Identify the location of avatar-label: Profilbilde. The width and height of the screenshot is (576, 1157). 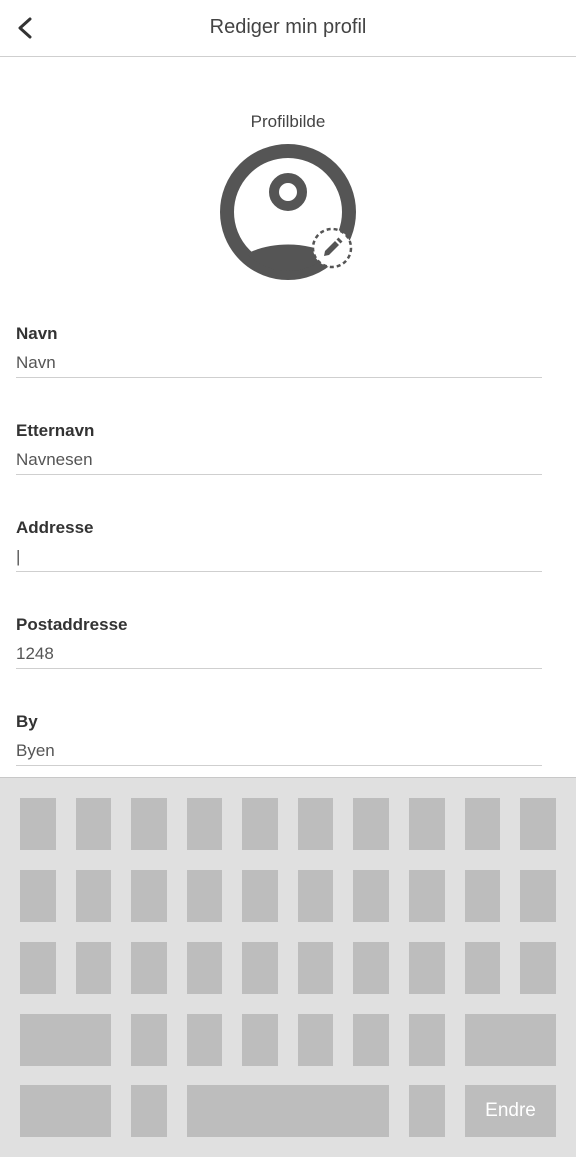
(288, 121).